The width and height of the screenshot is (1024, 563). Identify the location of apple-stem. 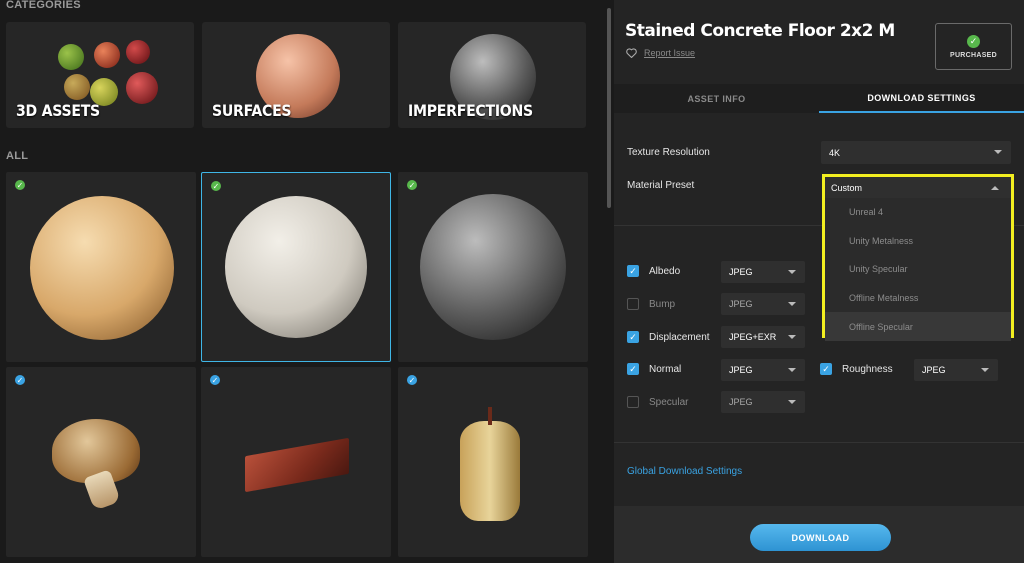
(490, 416).